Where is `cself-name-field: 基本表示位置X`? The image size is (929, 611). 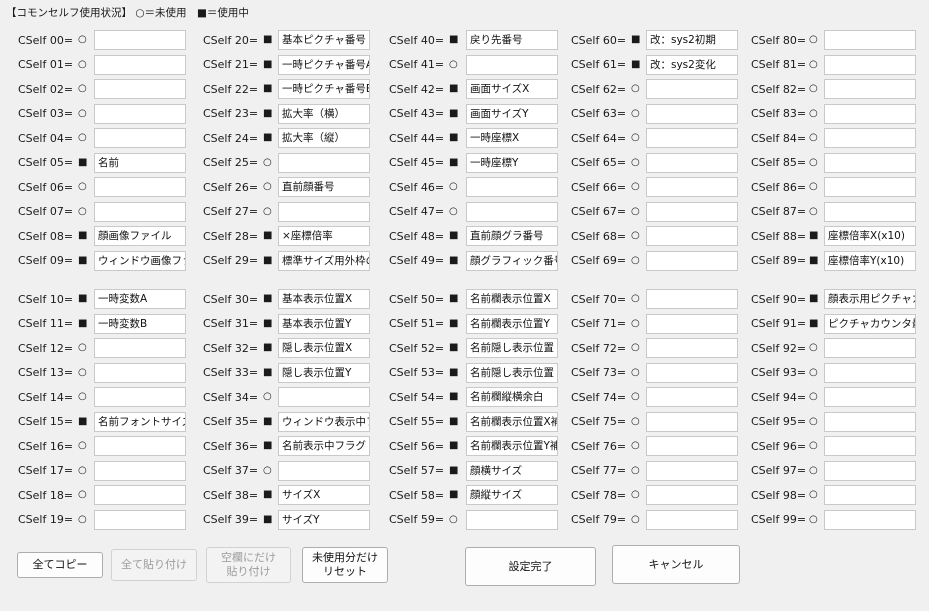
cself-name-field: 基本表示位置X is located at coordinates (324, 299).